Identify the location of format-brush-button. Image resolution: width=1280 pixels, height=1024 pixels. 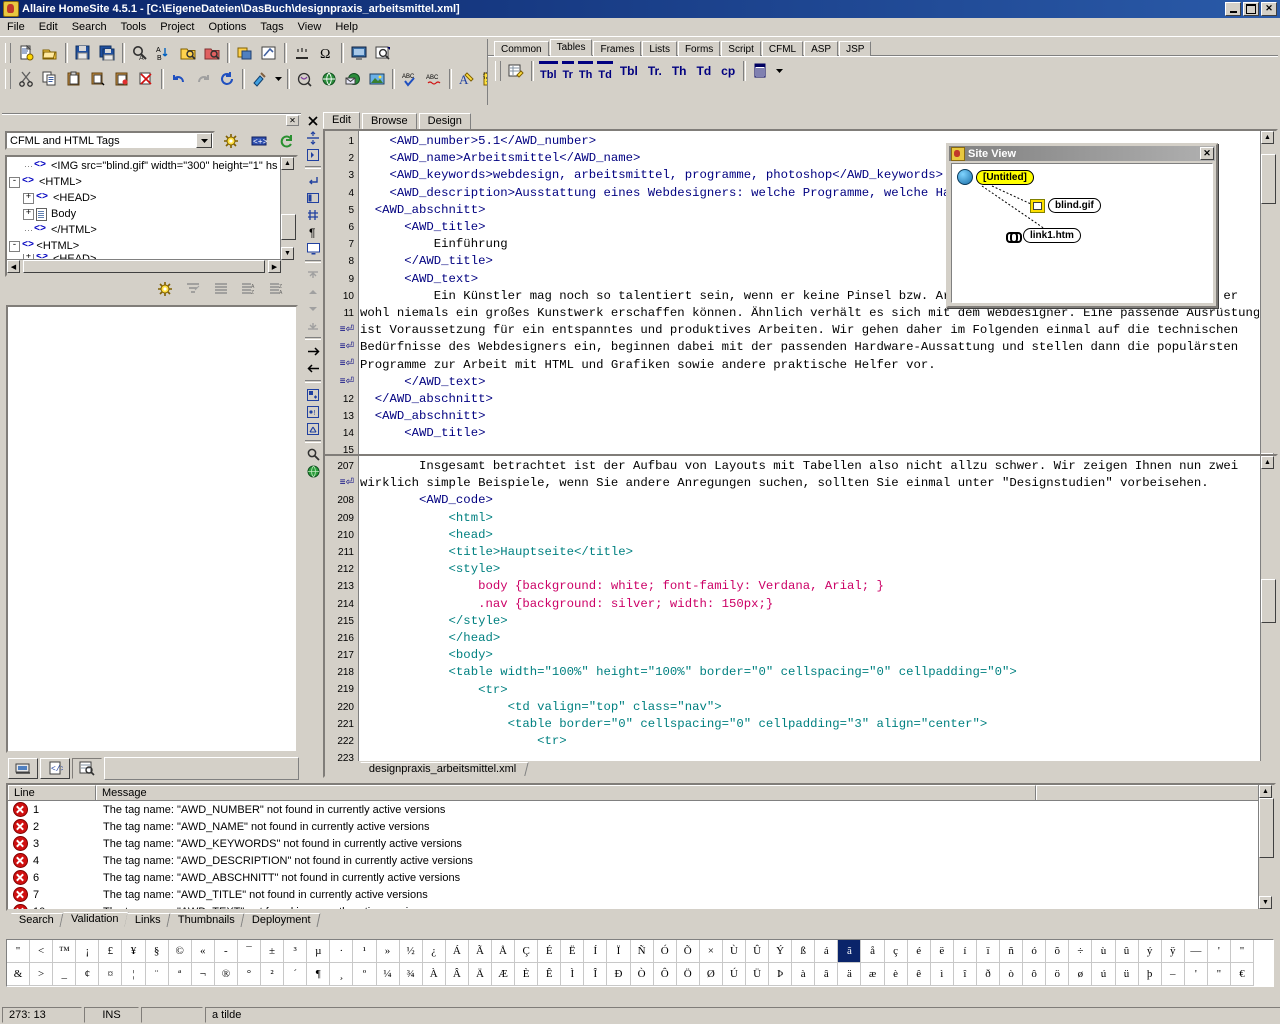
(260, 78).